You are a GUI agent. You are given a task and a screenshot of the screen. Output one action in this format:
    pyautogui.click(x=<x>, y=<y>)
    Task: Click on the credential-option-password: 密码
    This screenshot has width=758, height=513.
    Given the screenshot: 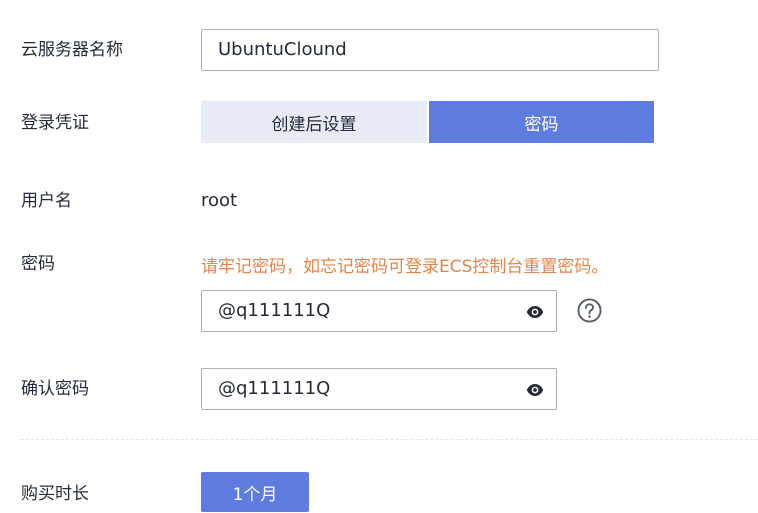 What is the action you would take?
    pyautogui.click(x=541, y=122)
    